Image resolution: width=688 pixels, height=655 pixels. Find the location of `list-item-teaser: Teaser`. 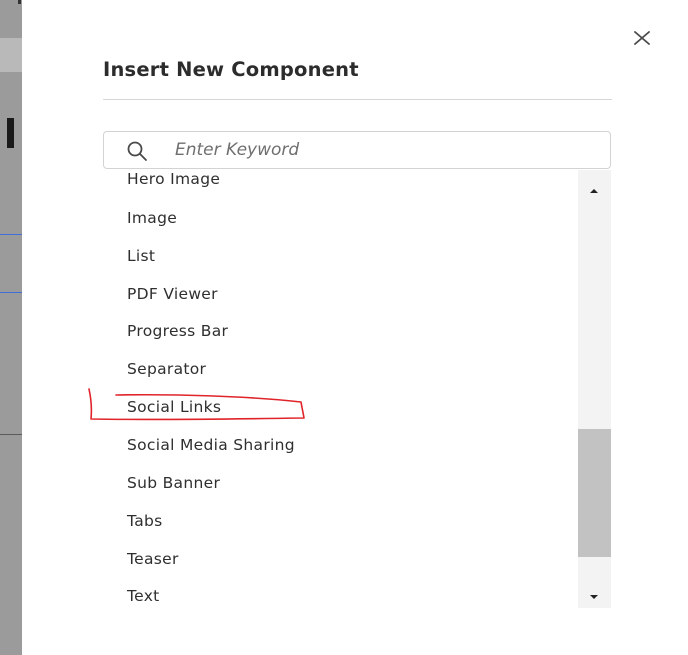

list-item-teaser: Teaser is located at coordinates (340, 559).